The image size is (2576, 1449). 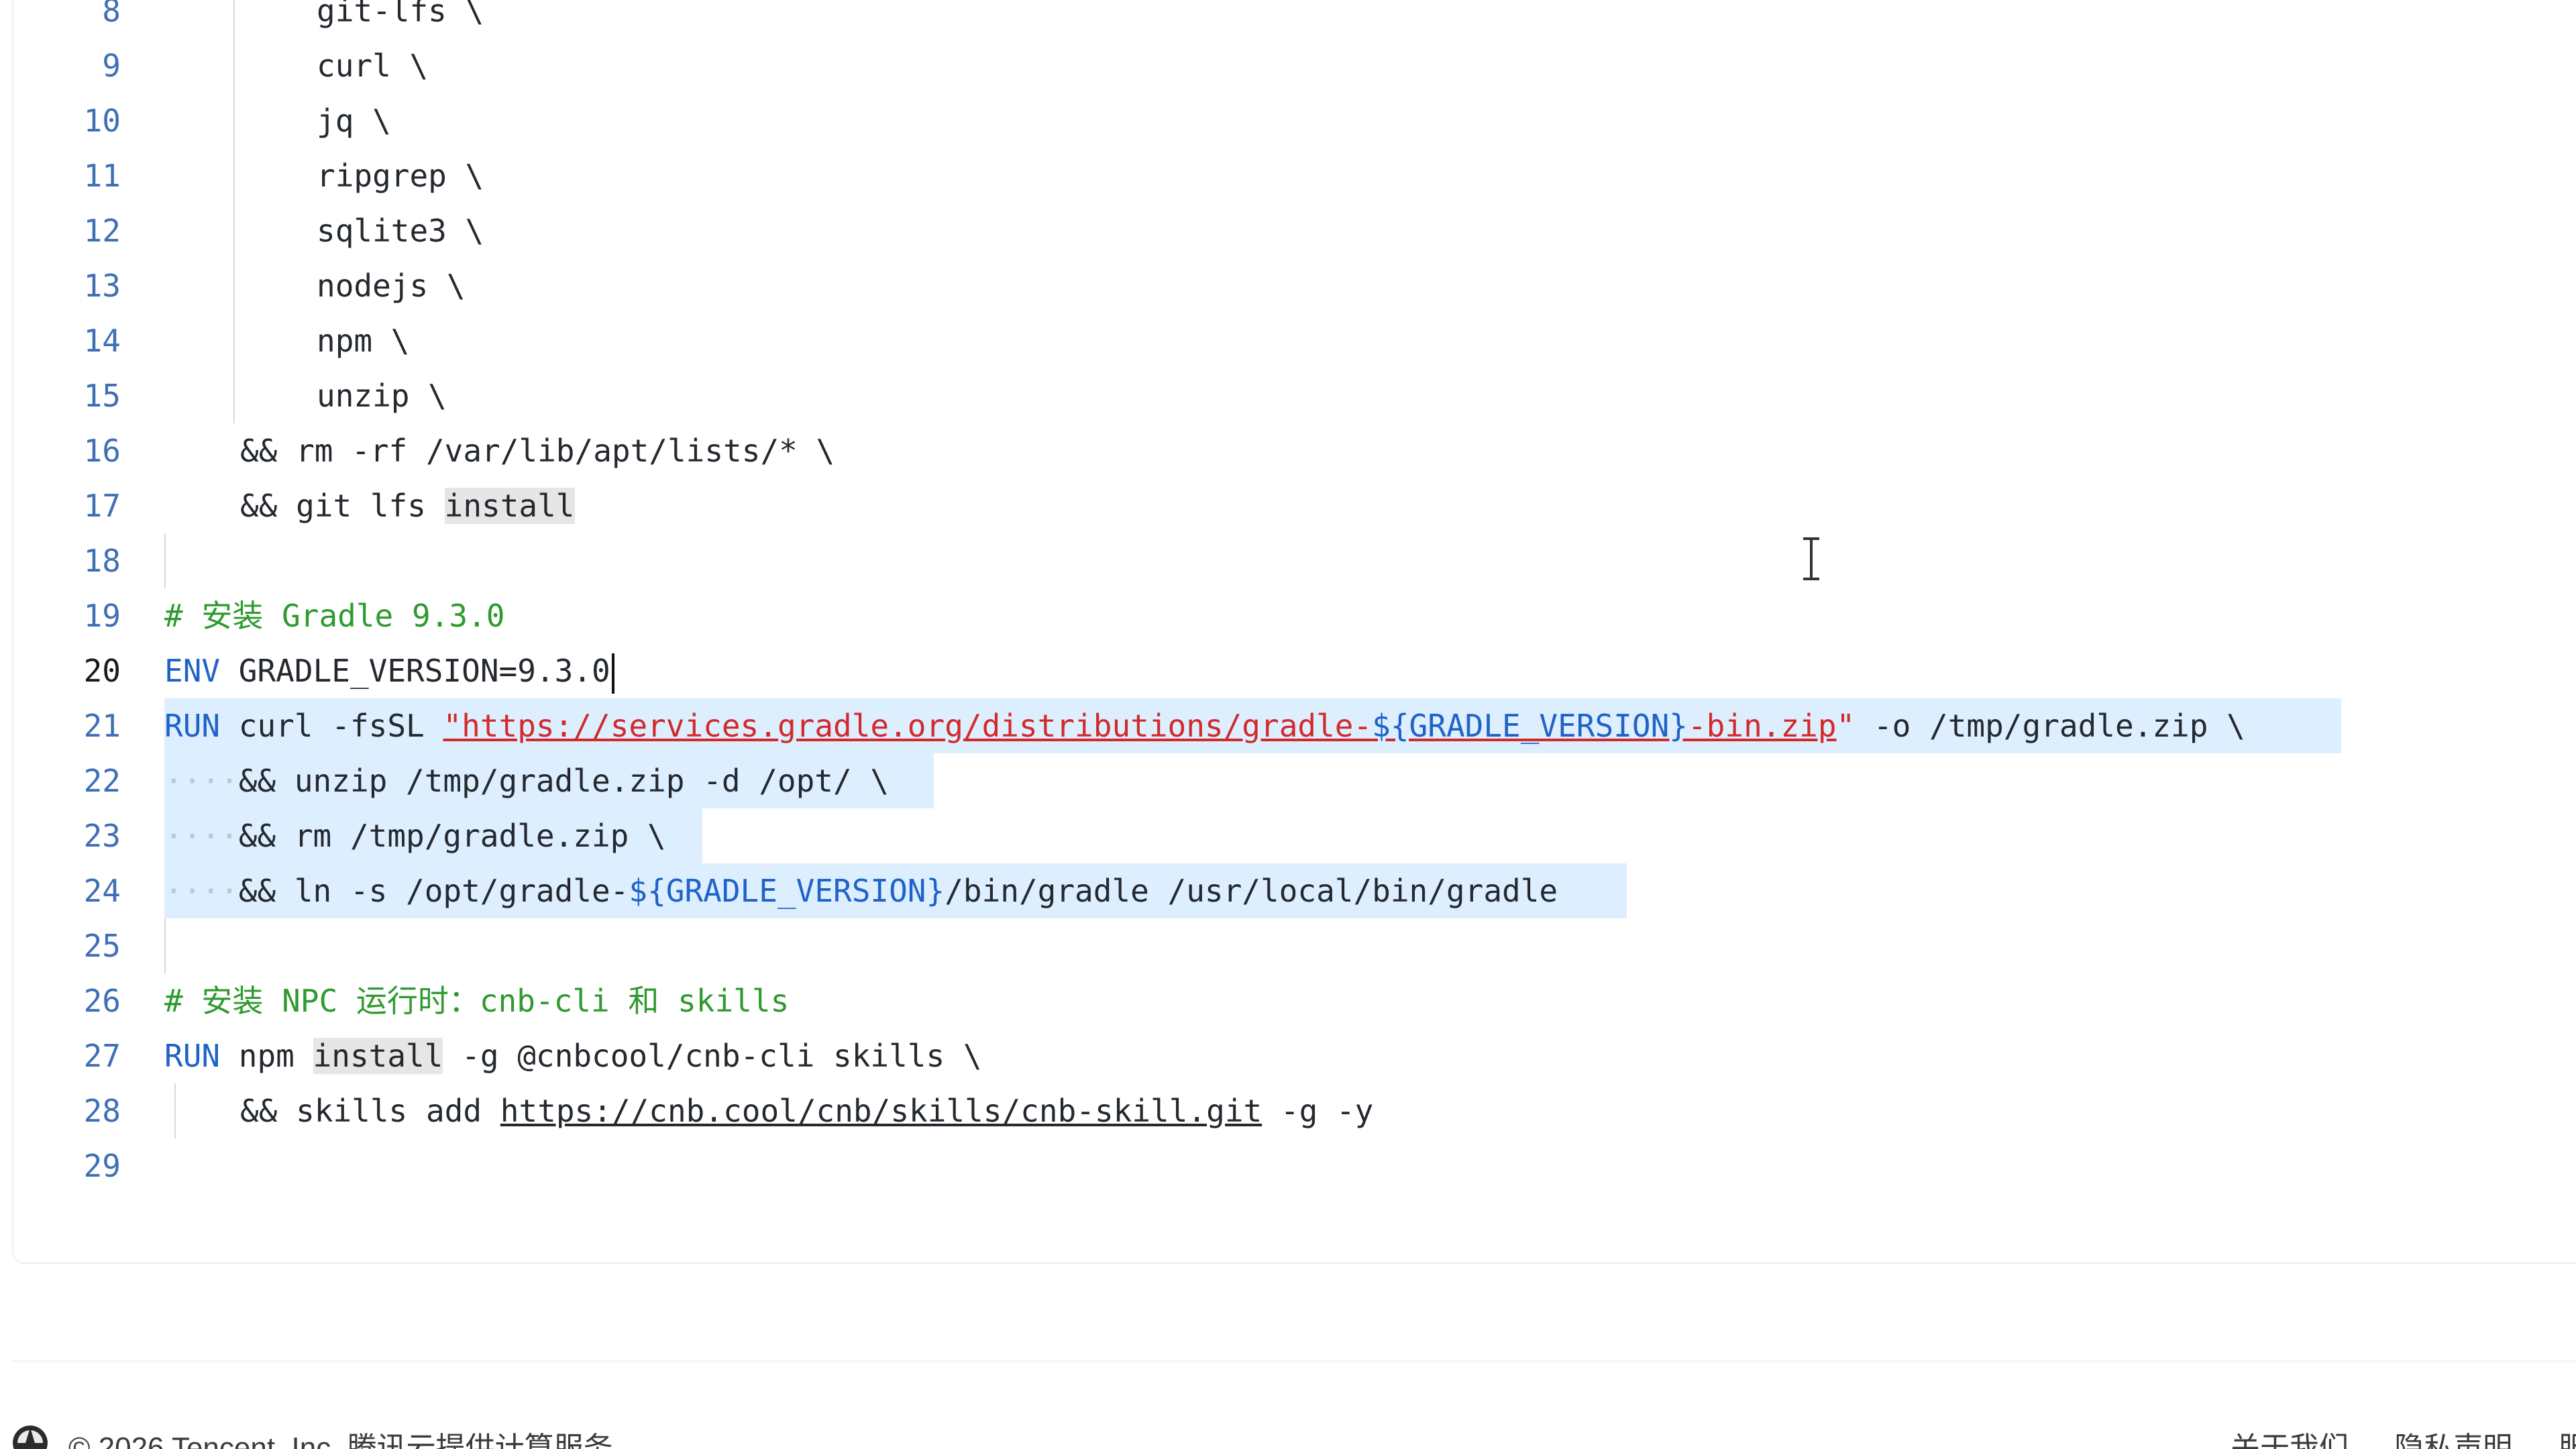 I want to click on code-line-14: 14 npm \, so click(x=1294, y=340).